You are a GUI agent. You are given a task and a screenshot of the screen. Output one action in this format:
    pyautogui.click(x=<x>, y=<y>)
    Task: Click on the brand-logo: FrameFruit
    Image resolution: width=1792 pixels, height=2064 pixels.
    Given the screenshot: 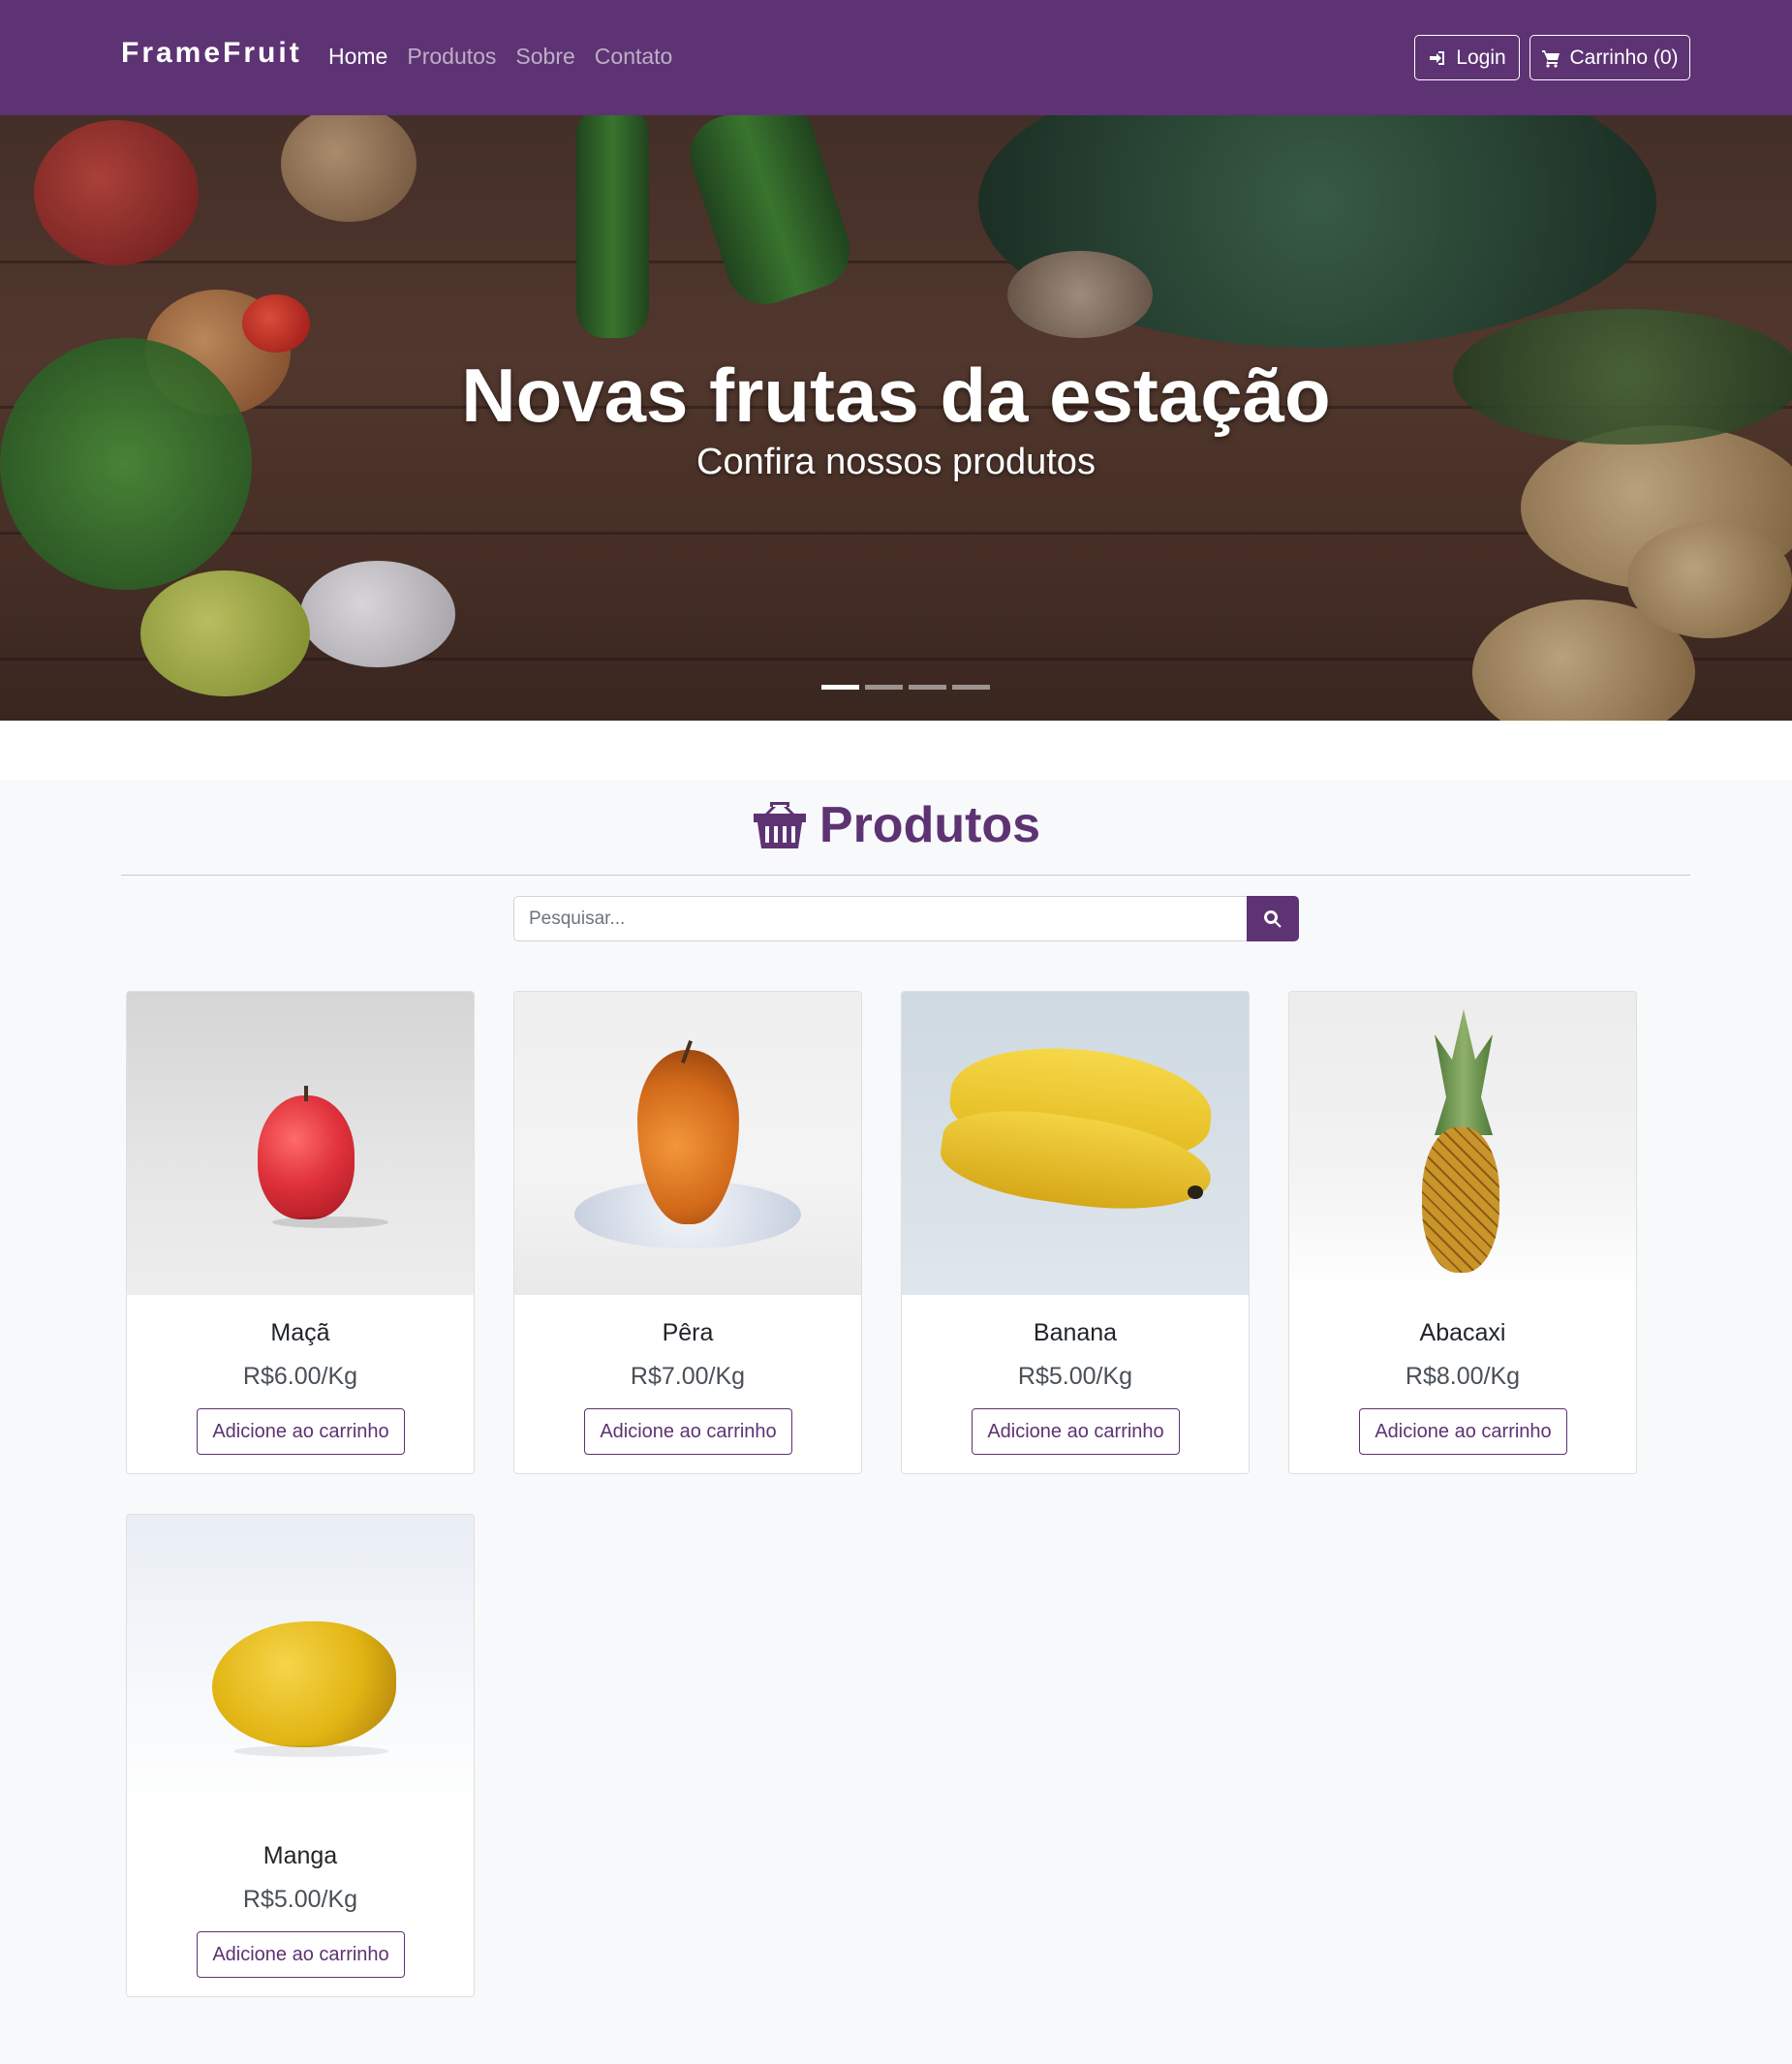 What is the action you would take?
    pyautogui.click(x=211, y=53)
    